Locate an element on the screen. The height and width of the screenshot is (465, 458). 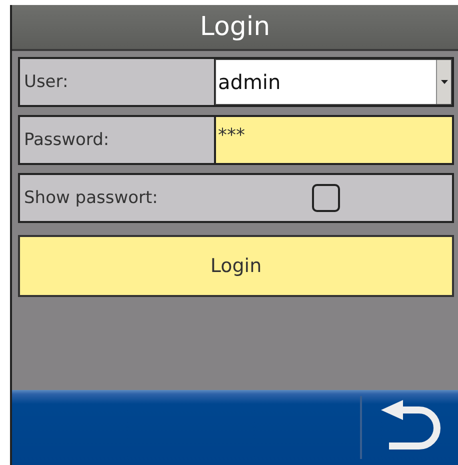
checkbox is located at coordinates (326, 198).